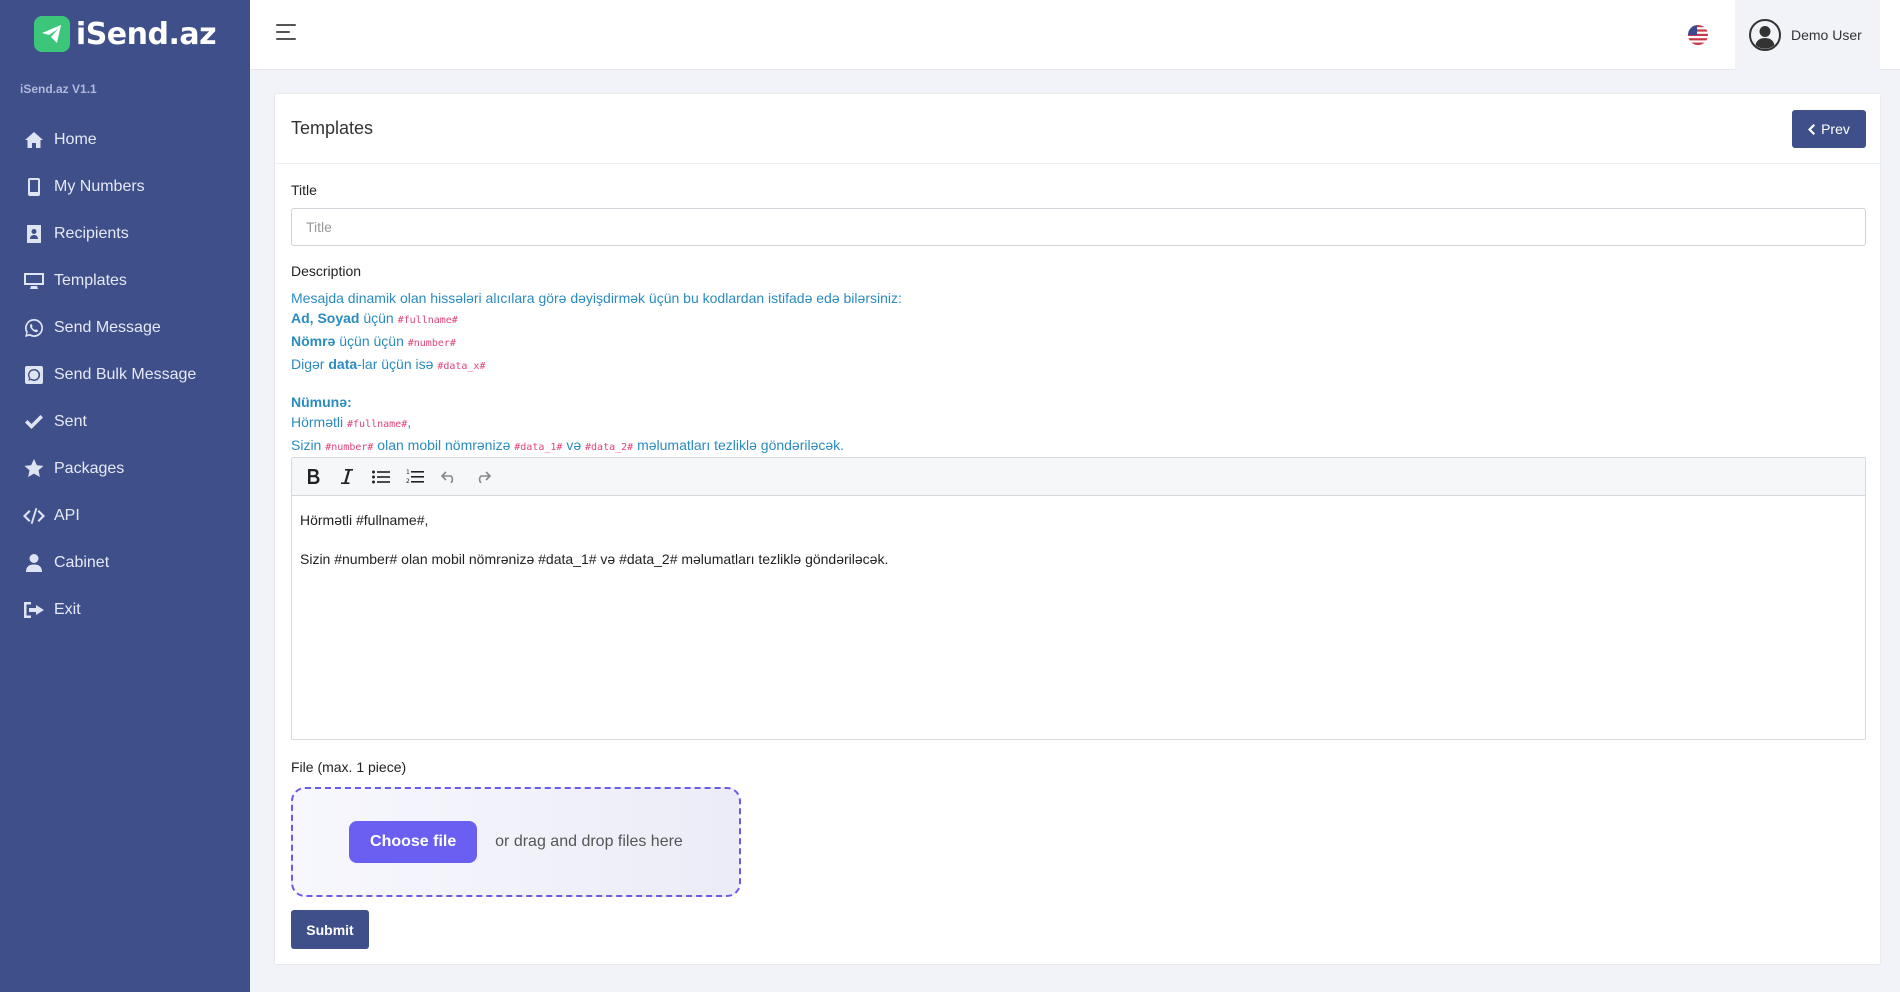 The image size is (1900, 992). Describe the element at coordinates (321, 402) in the screenshot. I see `desc-bold: Nümunə:` at that location.